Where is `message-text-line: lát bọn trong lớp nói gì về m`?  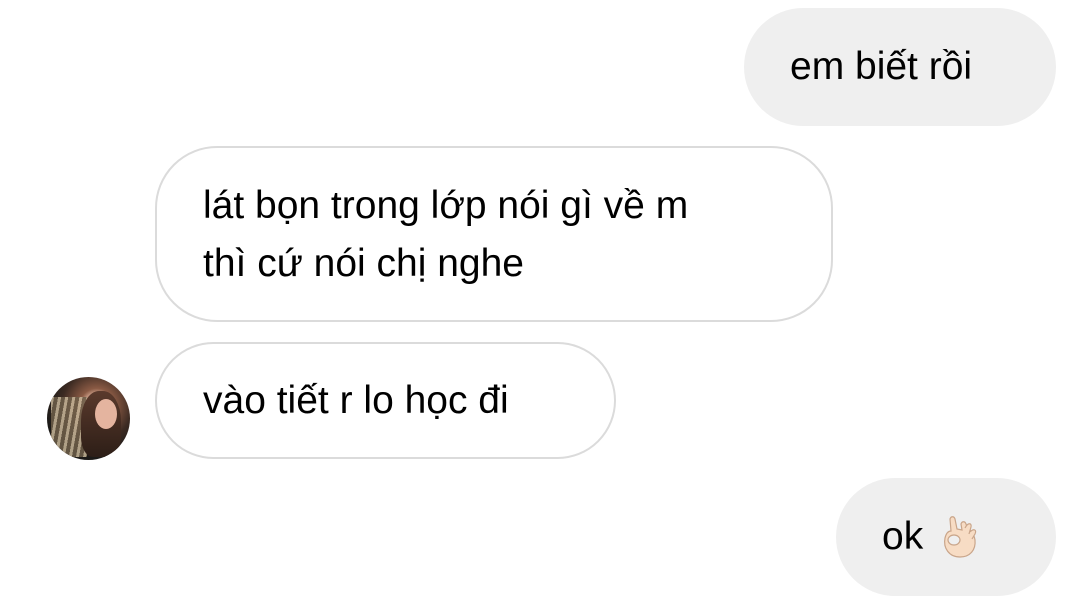
message-text-line: lát bọn trong lớp nói gì về m is located at coordinates (446, 205).